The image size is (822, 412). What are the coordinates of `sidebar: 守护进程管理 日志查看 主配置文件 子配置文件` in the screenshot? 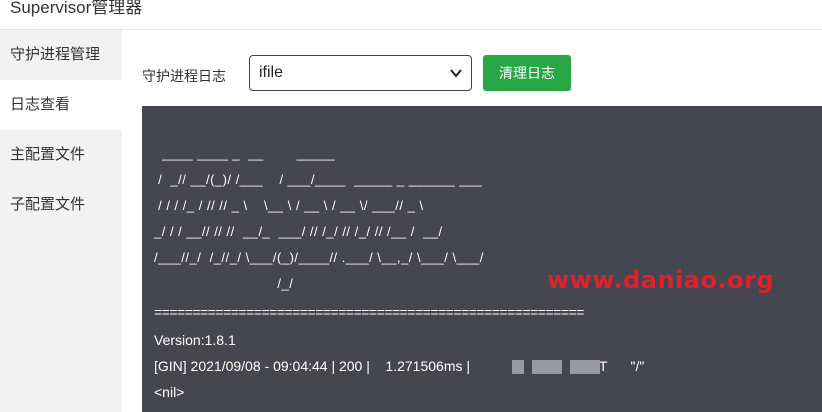 It's located at (61, 221).